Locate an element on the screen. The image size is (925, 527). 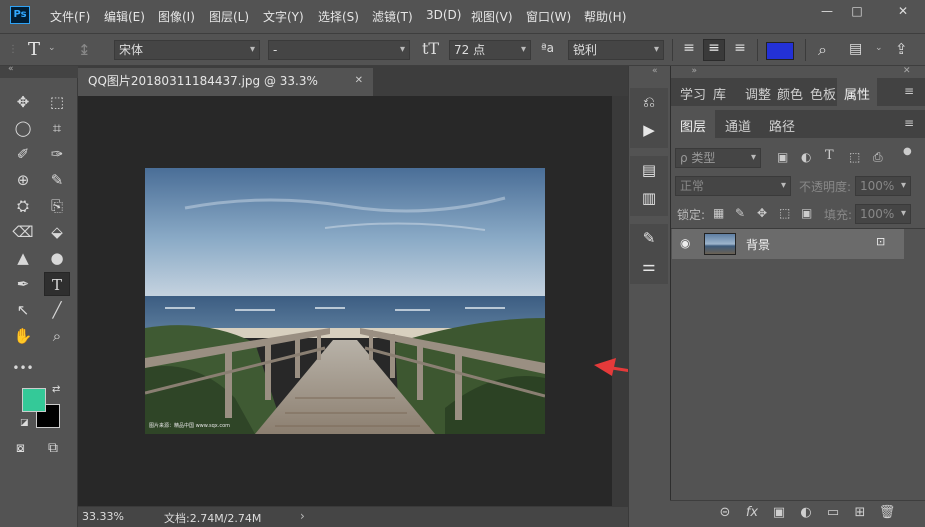
tab-properties: 属性 is located at coordinates (857, 93).